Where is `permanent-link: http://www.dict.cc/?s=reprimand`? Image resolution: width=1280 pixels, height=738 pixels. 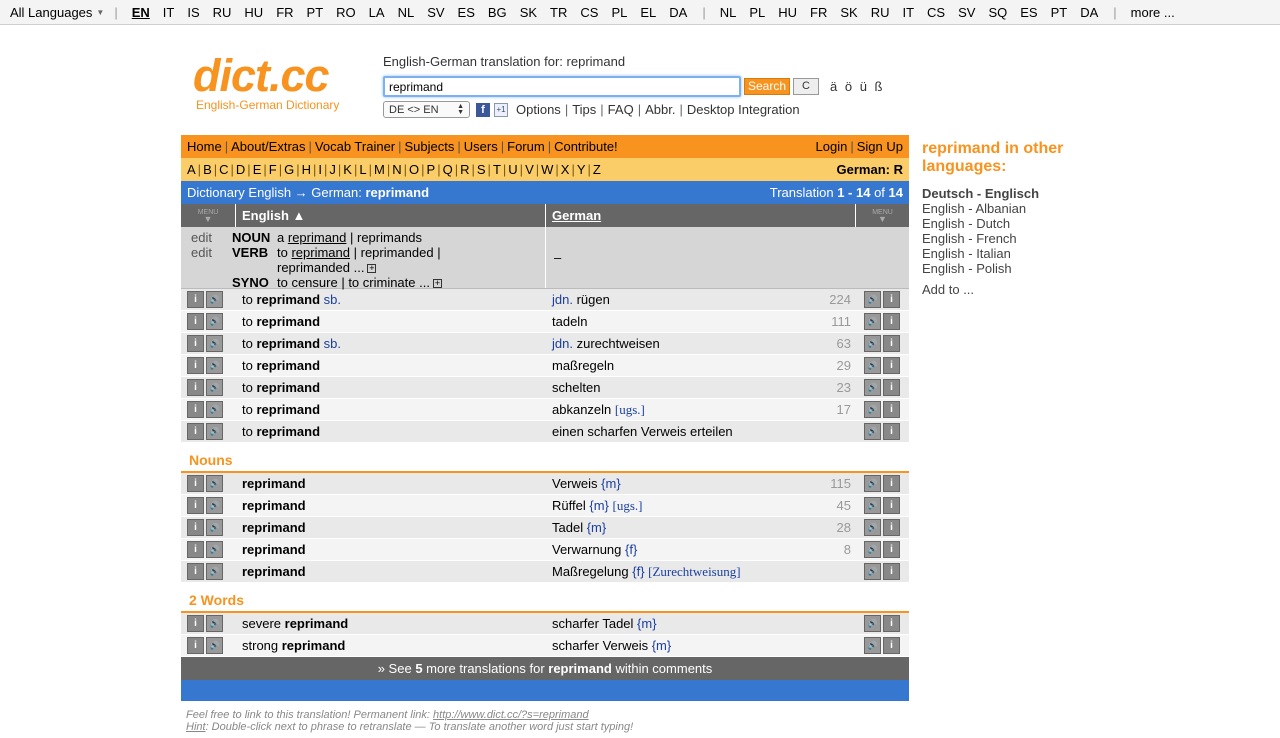 permanent-link: http://www.dict.cc/?s=reprimand is located at coordinates (511, 715).